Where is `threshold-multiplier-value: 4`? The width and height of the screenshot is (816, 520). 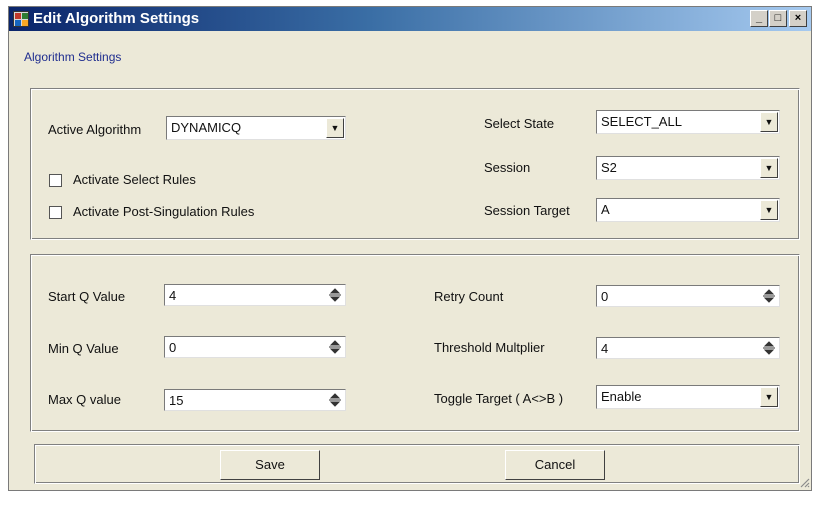
threshold-multiplier-value: 4 is located at coordinates (605, 348).